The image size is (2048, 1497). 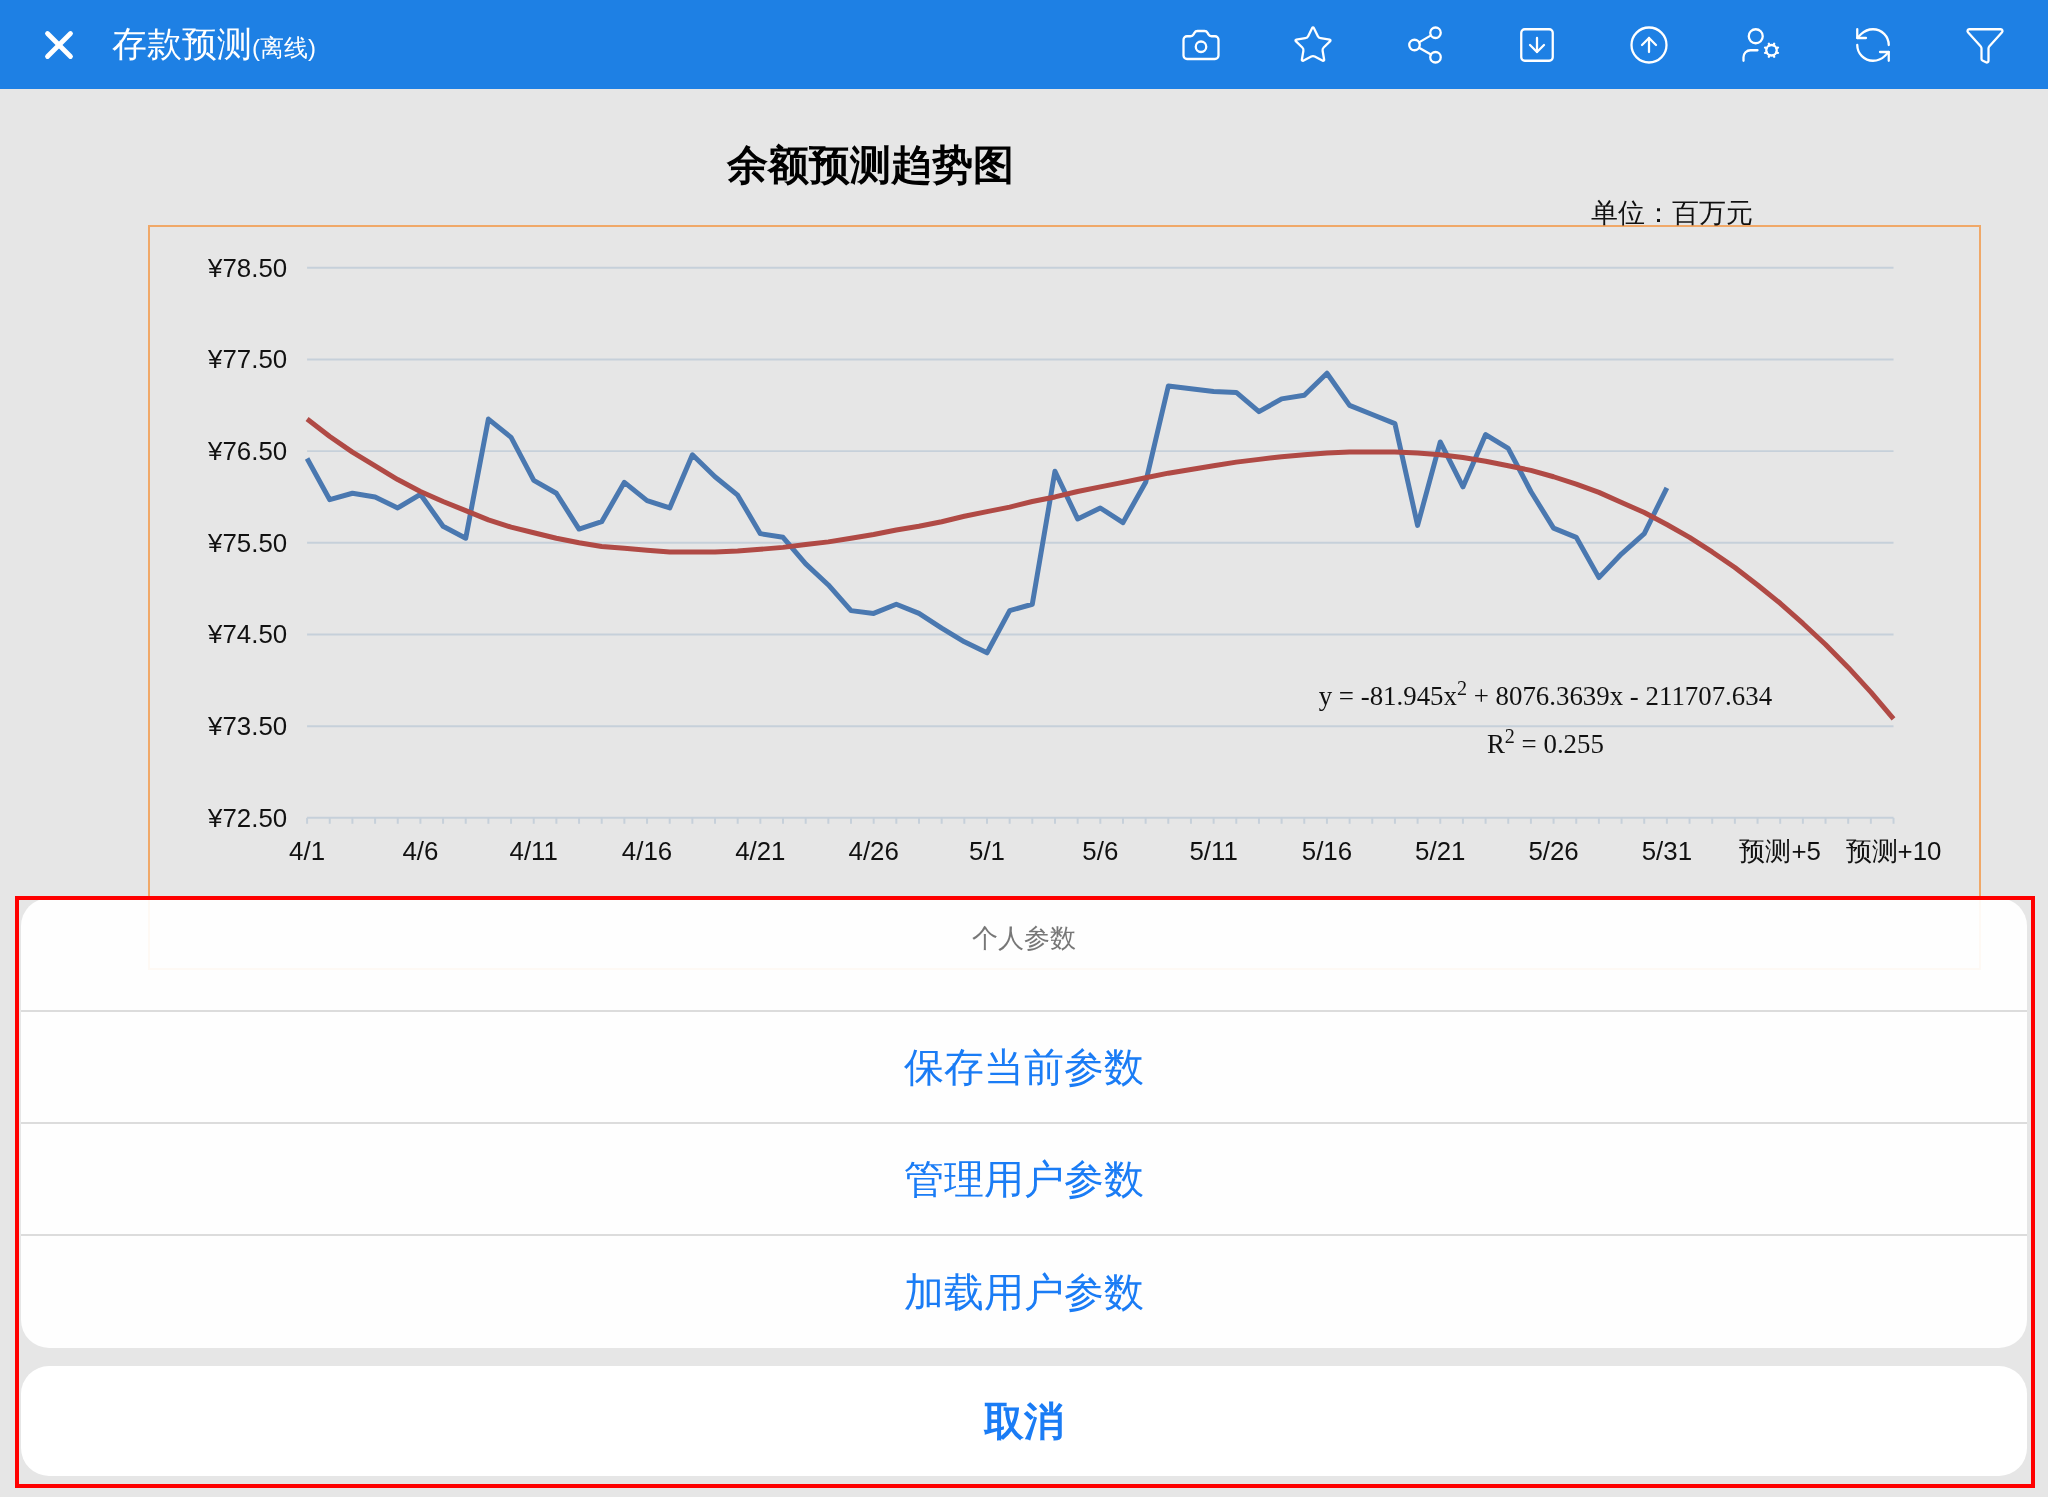 What do you see at coordinates (1545, 744) in the screenshot?
I see `chart-annotation: R$^{2}$ = 0.255` at bounding box center [1545, 744].